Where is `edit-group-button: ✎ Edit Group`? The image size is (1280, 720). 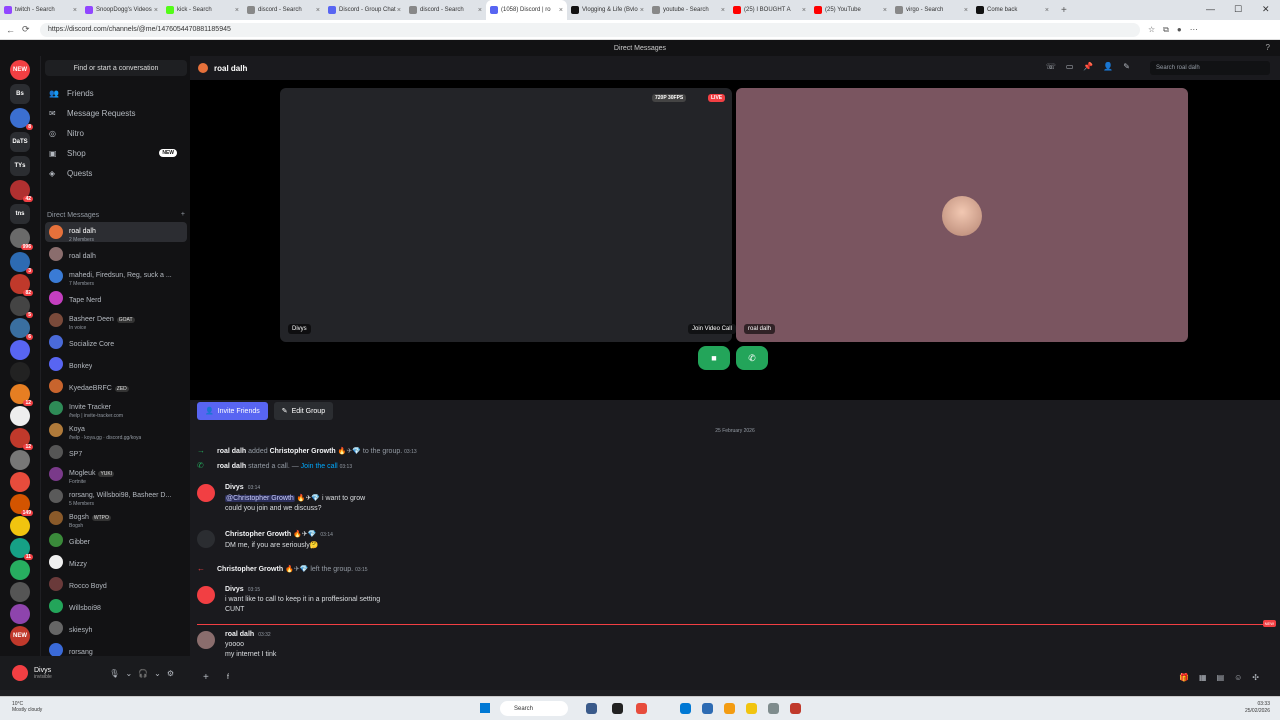
edit-group-button: ✎ Edit Group is located at coordinates (303, 411).